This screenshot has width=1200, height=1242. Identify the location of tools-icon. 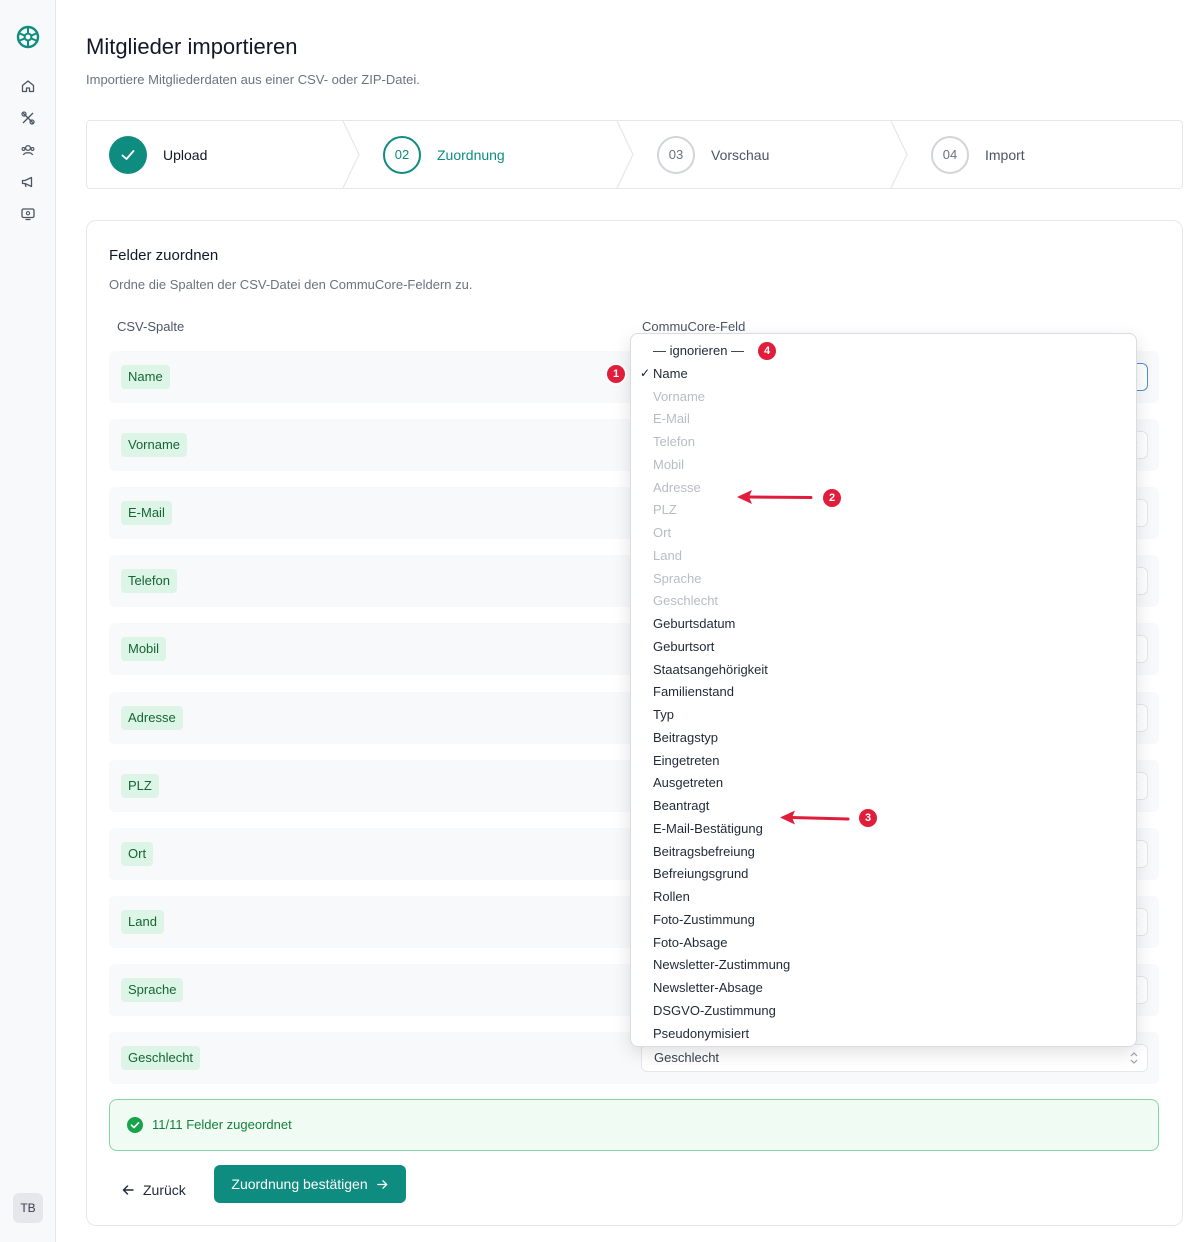
(28, 118).